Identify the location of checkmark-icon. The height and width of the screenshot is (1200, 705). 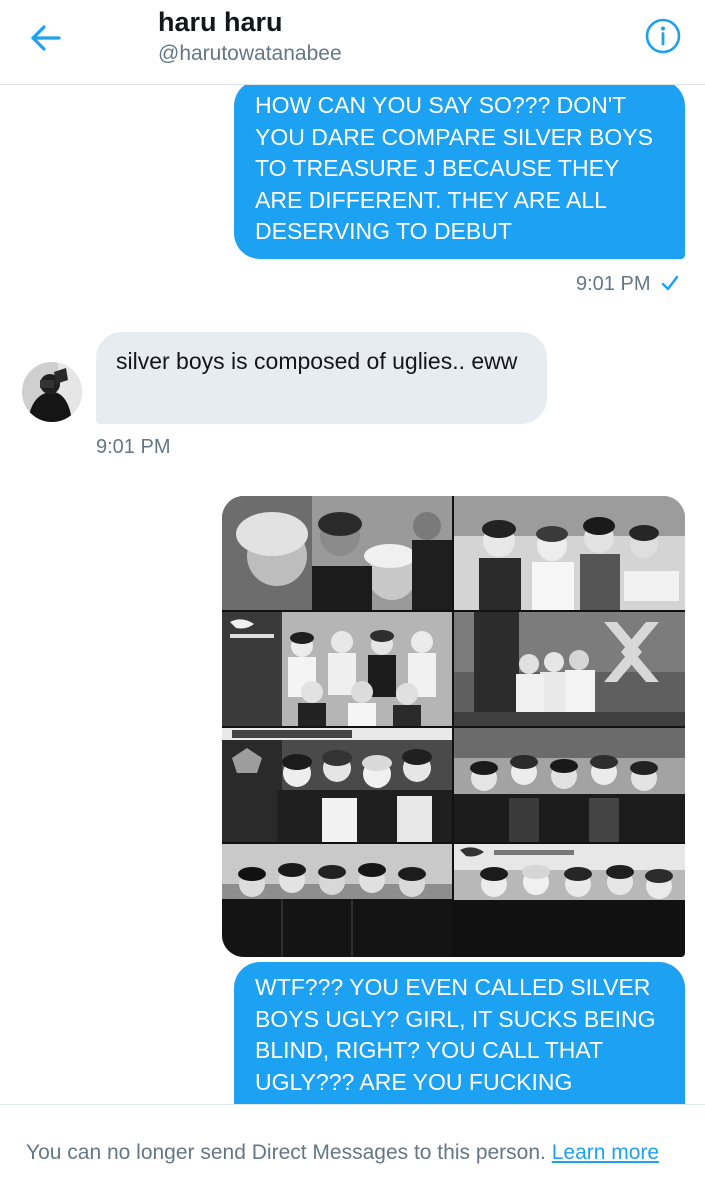
(670, 282).